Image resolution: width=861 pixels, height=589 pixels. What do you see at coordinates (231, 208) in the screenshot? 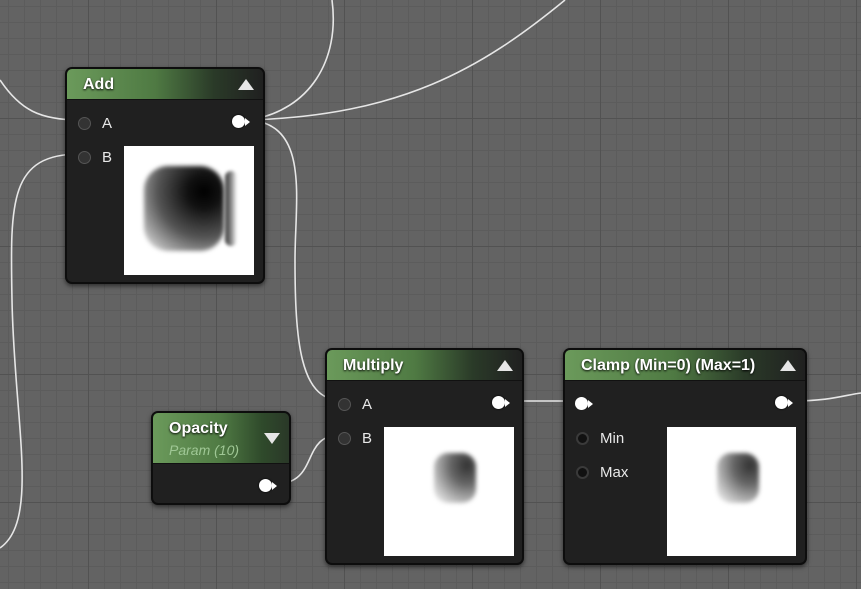
I see `preview-blob-edge` at bounding box center [231, 208].